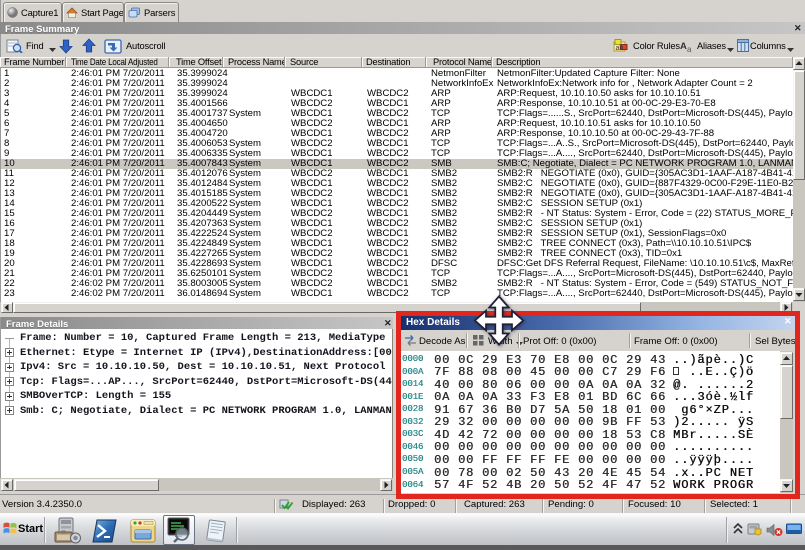 This screenshot has width=805, height=550. I want to click on svg-text: A, so click(683, 46).